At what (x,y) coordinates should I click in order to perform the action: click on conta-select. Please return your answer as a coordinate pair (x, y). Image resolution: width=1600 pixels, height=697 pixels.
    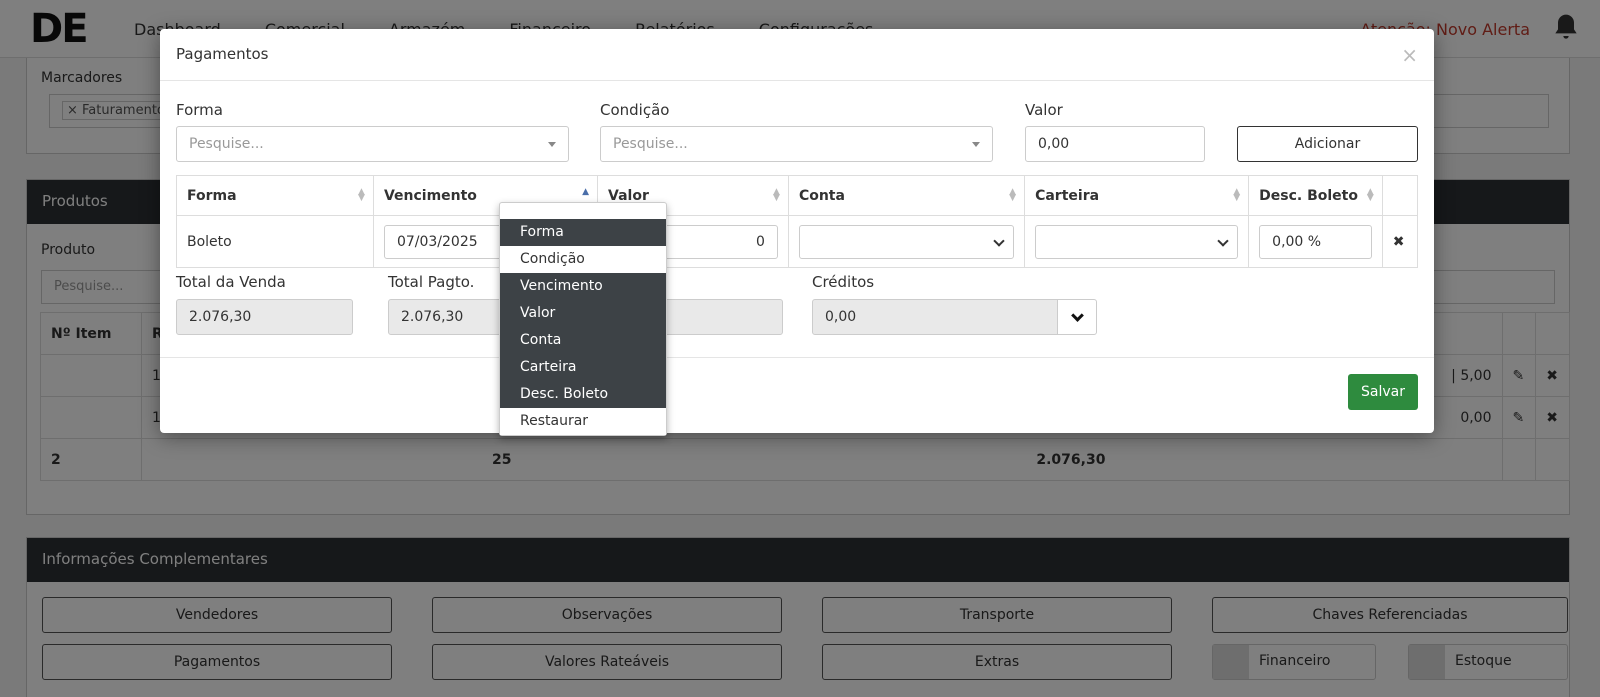
    Looking at the image, I should click on (906, 241).